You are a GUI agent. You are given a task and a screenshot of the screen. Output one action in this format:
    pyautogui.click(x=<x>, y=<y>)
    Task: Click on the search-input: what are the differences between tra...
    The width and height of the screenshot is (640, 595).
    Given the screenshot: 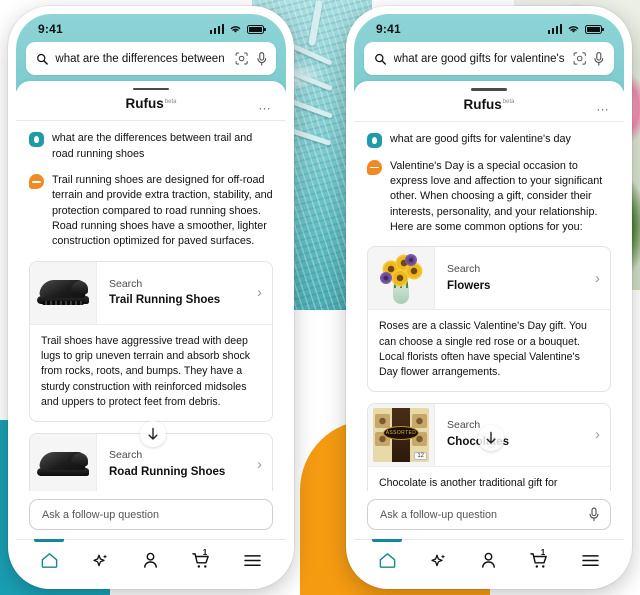 What is the action you would take?
    pyautogui.click(x=141, y=59)
    